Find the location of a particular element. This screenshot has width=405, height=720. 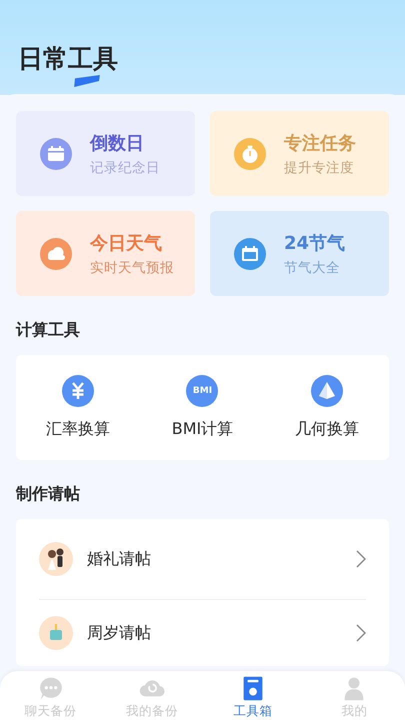

section-title: 制作请帖 is located at coordinates (48, 494).